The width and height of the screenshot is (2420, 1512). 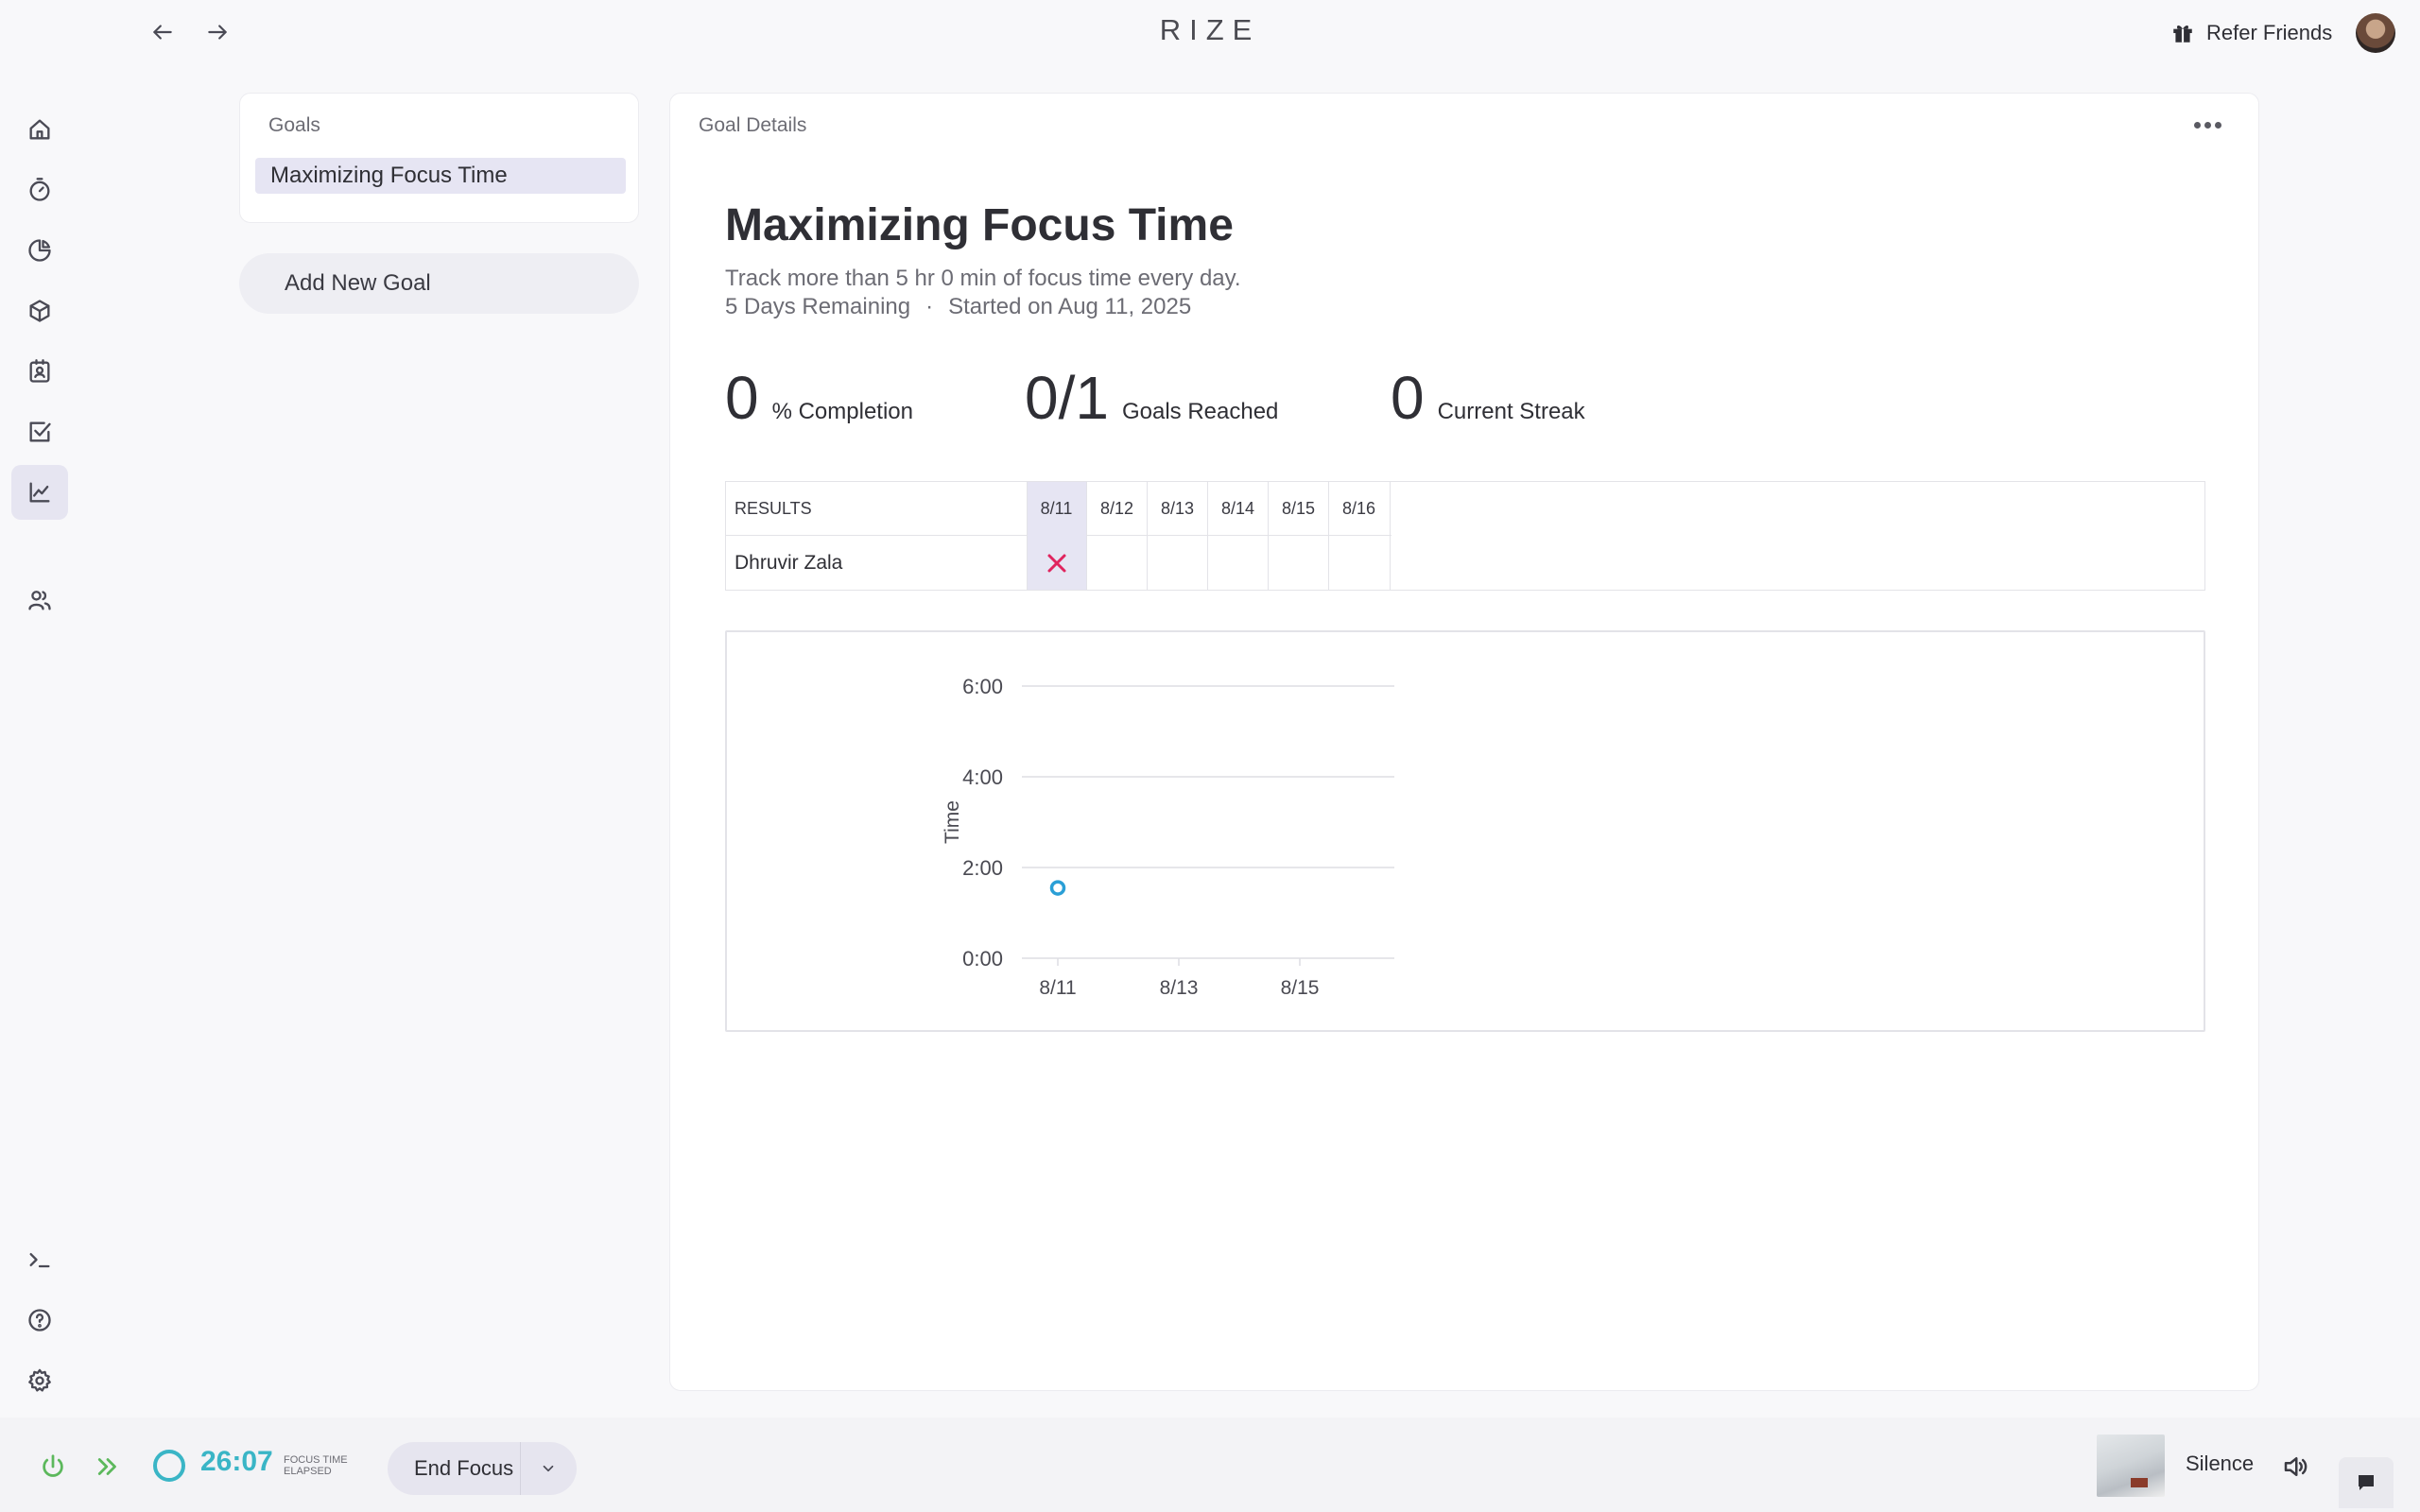 I want to click on missed-x-icon, so click(x=1056, y=563).